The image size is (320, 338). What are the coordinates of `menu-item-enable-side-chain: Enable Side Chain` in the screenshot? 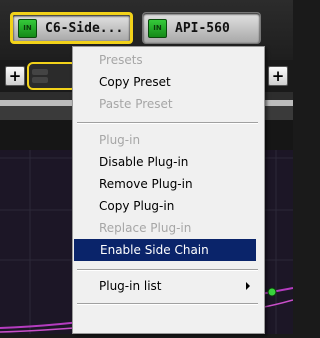 It's located at (165, 250).